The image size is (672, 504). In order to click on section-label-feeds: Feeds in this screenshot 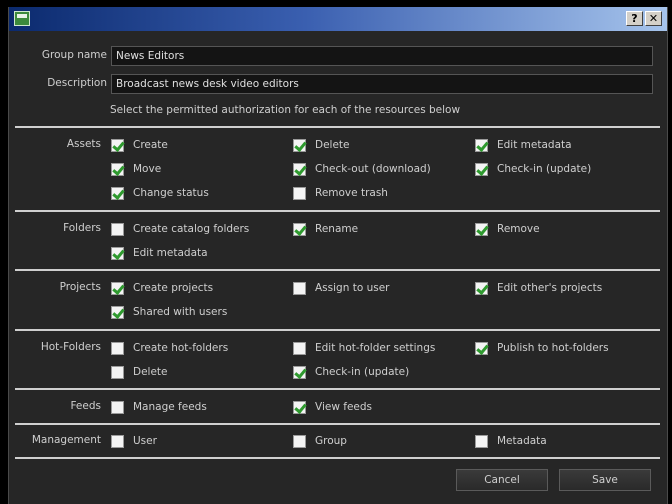, I will do `click(85, 406)`.